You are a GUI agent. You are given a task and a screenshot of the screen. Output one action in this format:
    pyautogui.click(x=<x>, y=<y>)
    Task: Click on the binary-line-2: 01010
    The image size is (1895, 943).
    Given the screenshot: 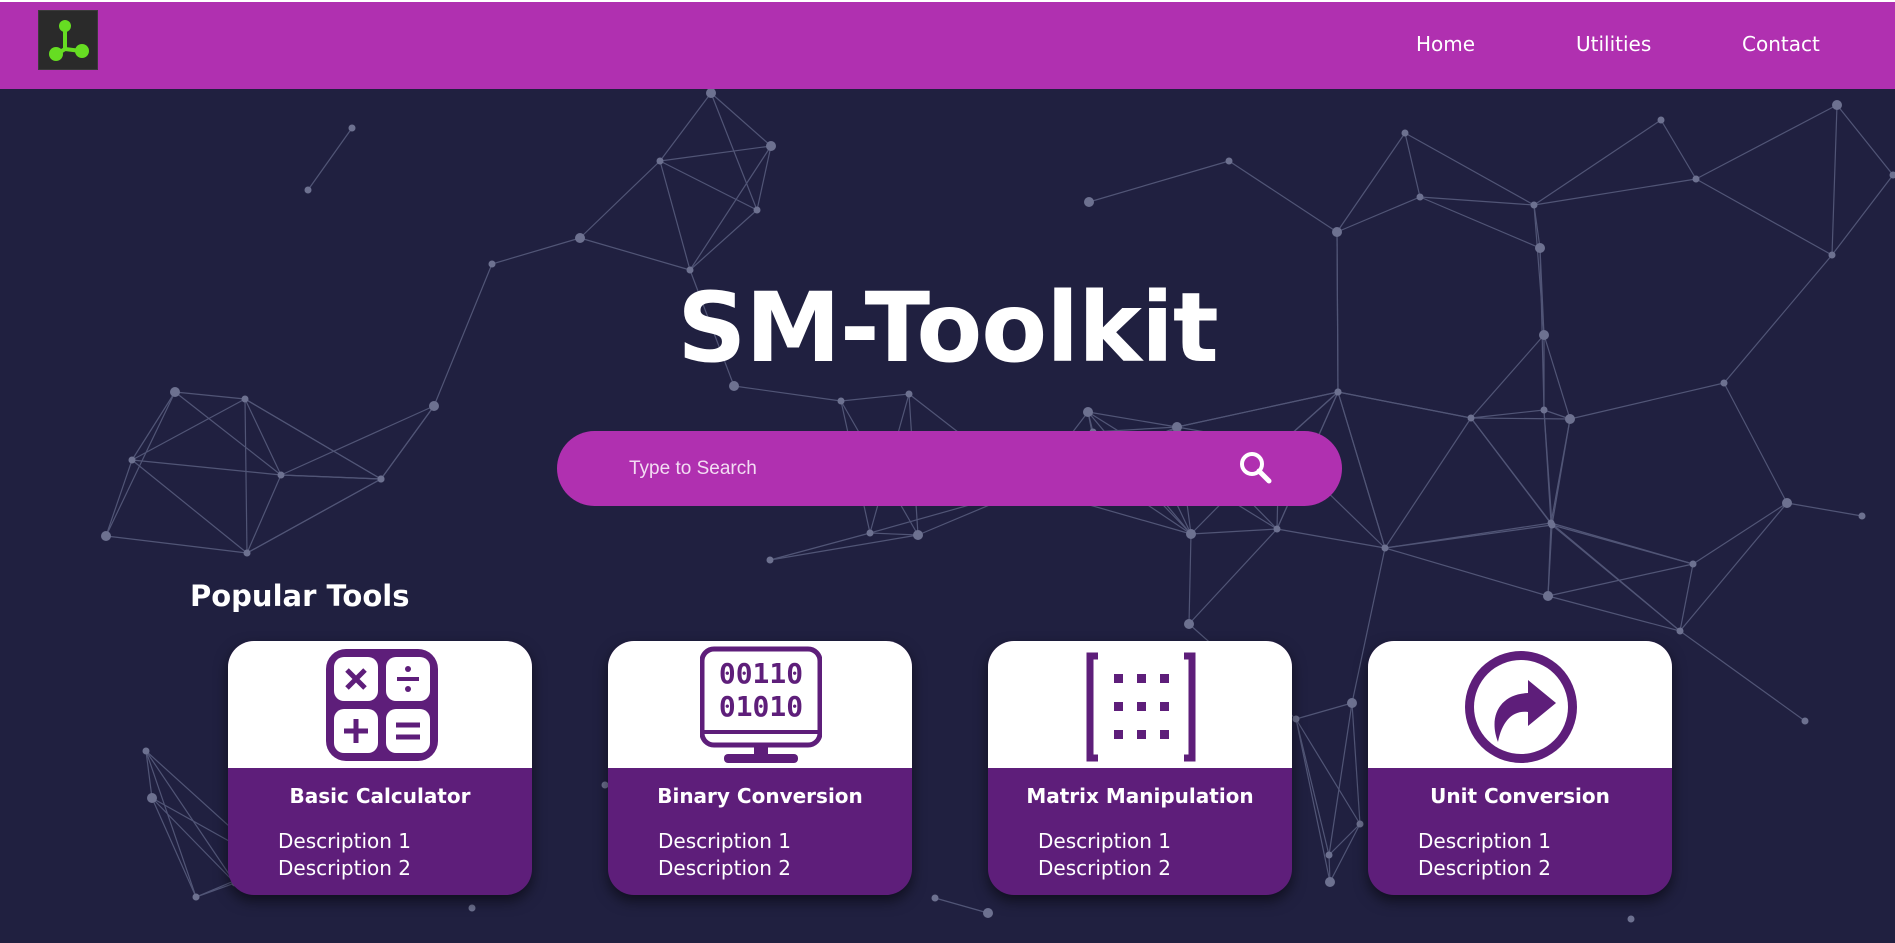 What is the action you would take?
    pyautogui.click(x=761, y=706)
    